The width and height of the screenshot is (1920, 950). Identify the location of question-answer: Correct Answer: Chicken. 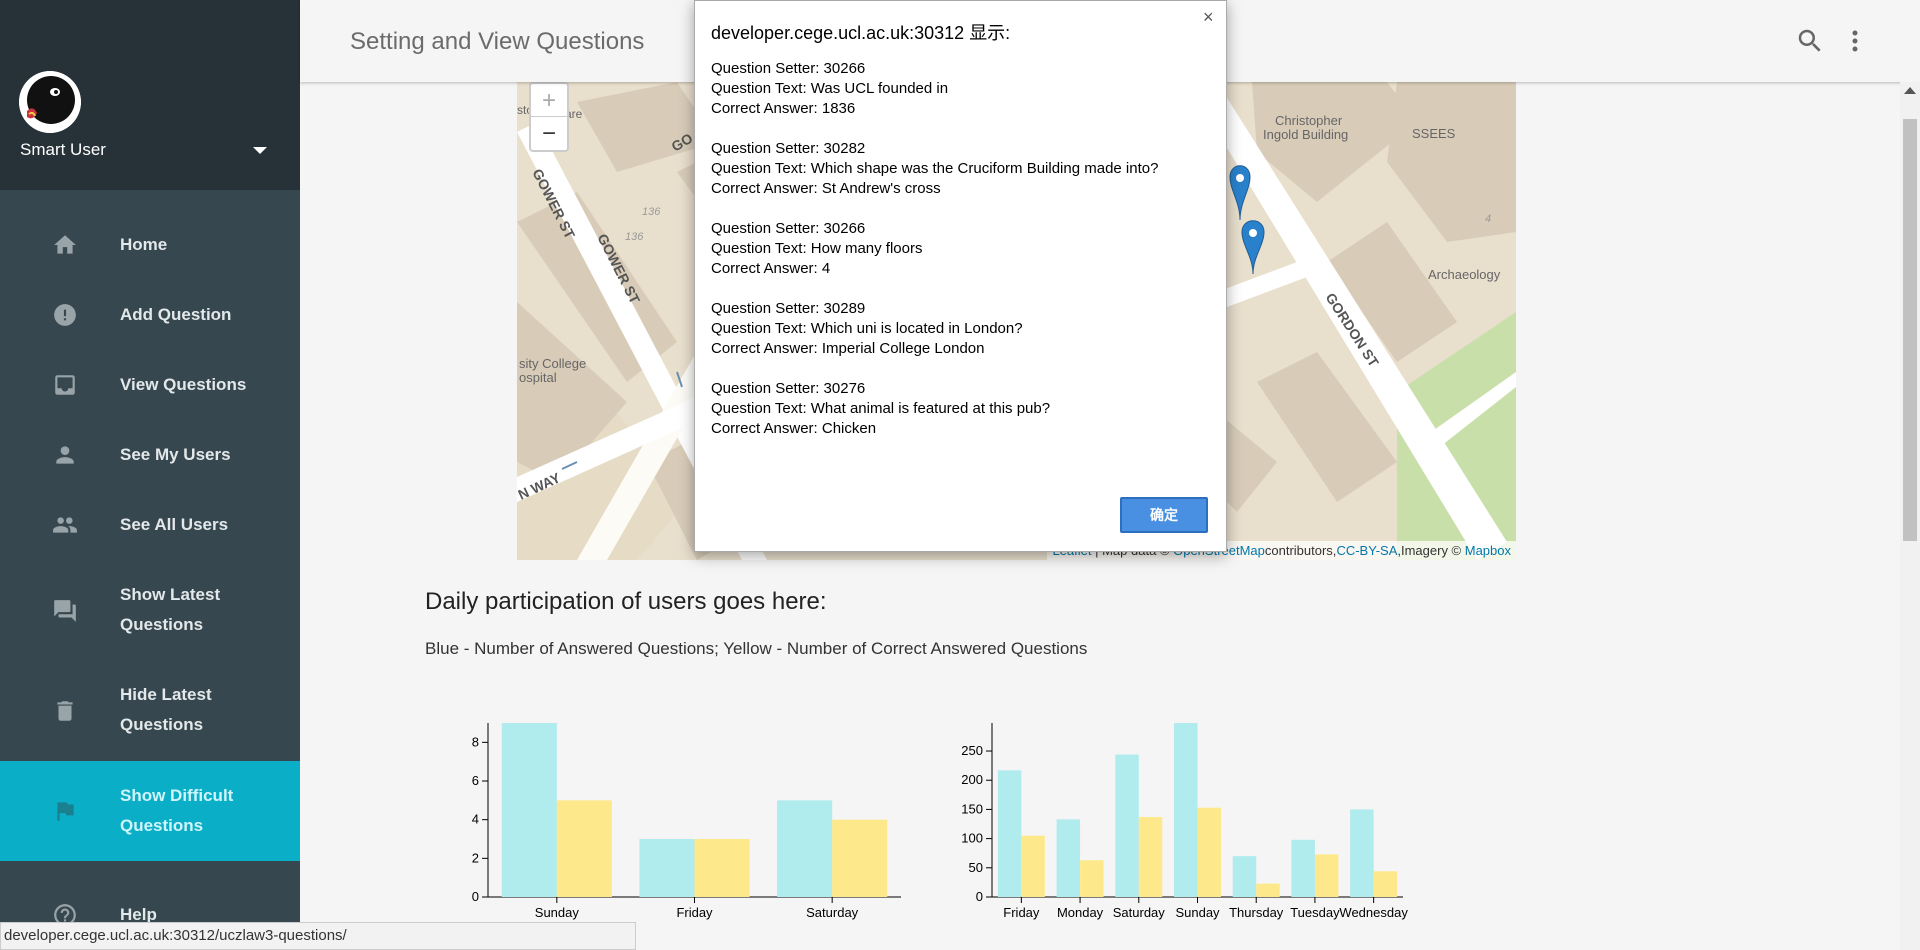
(794, 428).